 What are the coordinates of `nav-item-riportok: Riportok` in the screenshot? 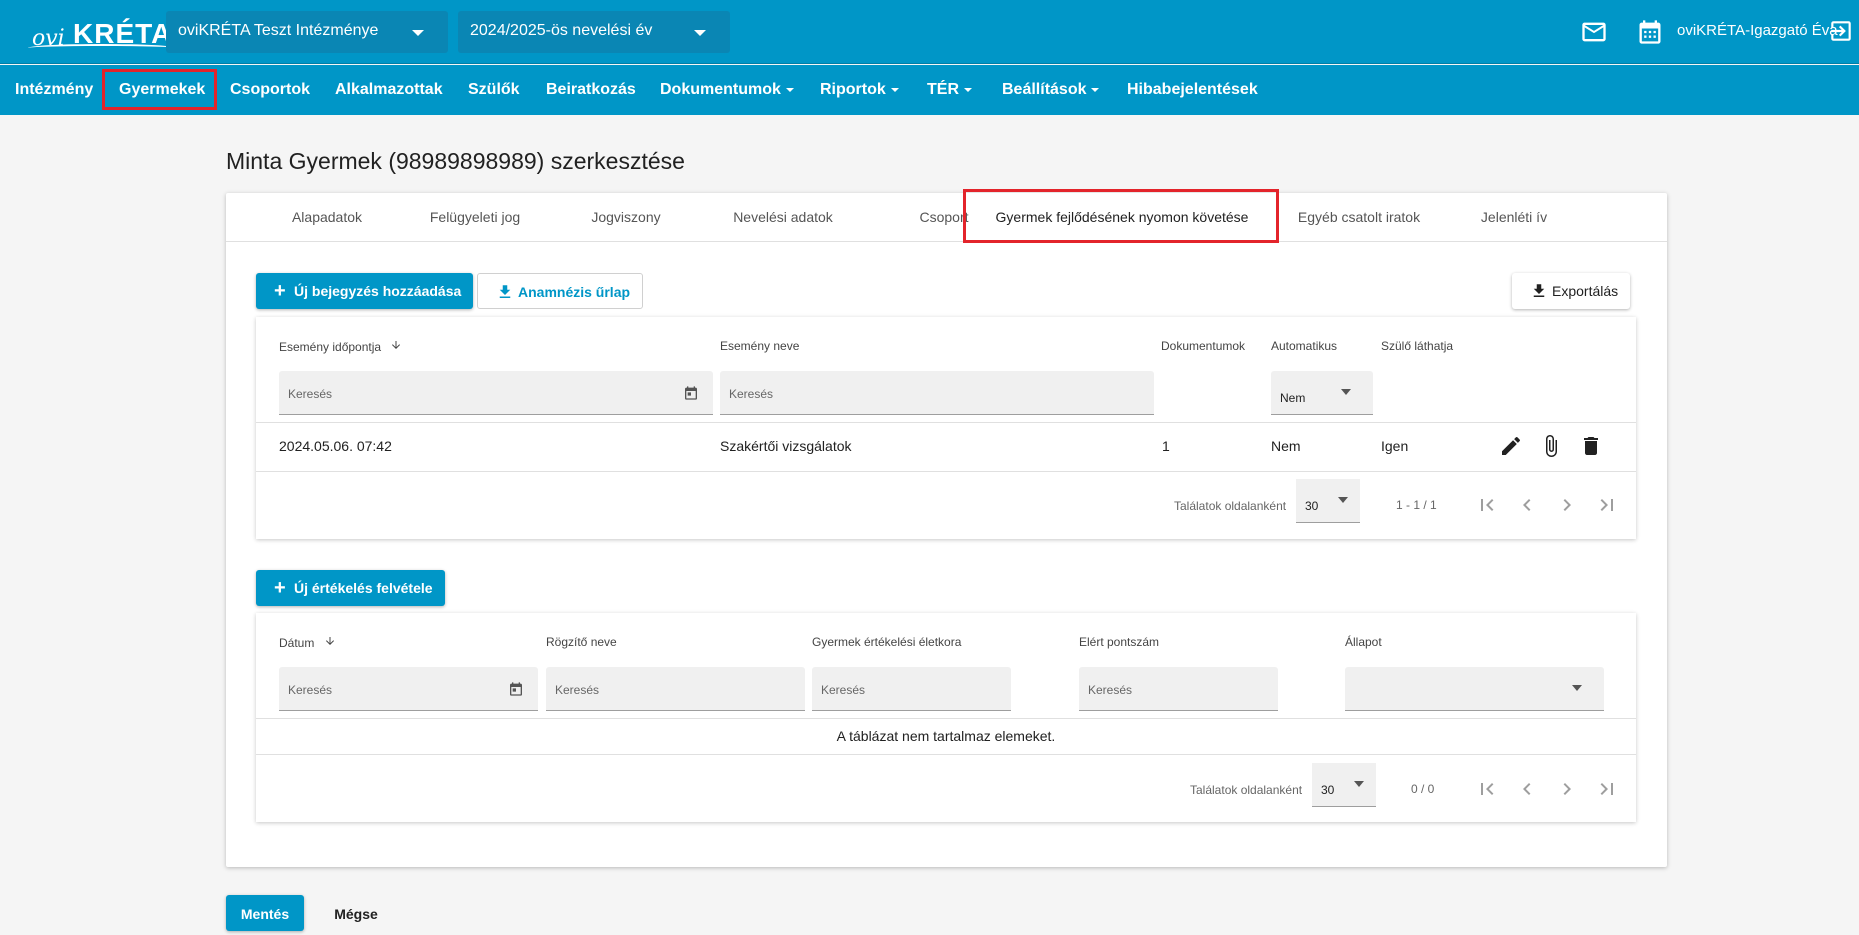 It's located at (859, 90).